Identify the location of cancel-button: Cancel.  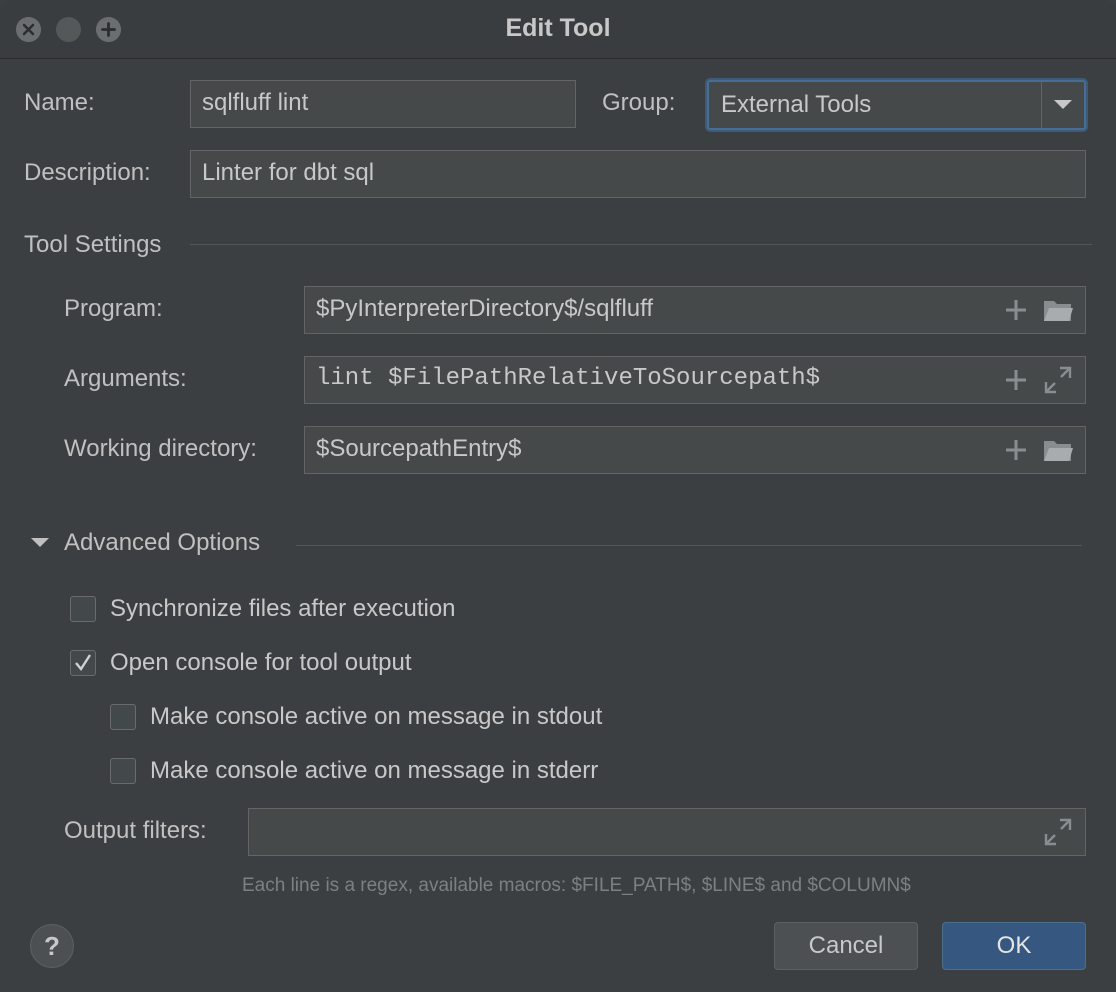
(846, 946).